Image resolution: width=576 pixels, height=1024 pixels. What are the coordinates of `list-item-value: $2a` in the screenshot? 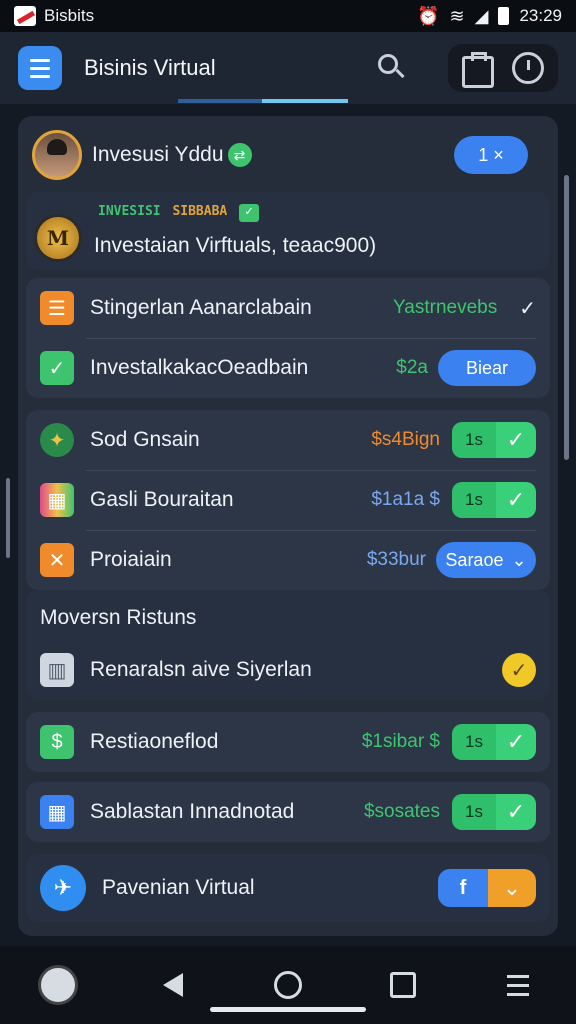 It's located at (412, 367).